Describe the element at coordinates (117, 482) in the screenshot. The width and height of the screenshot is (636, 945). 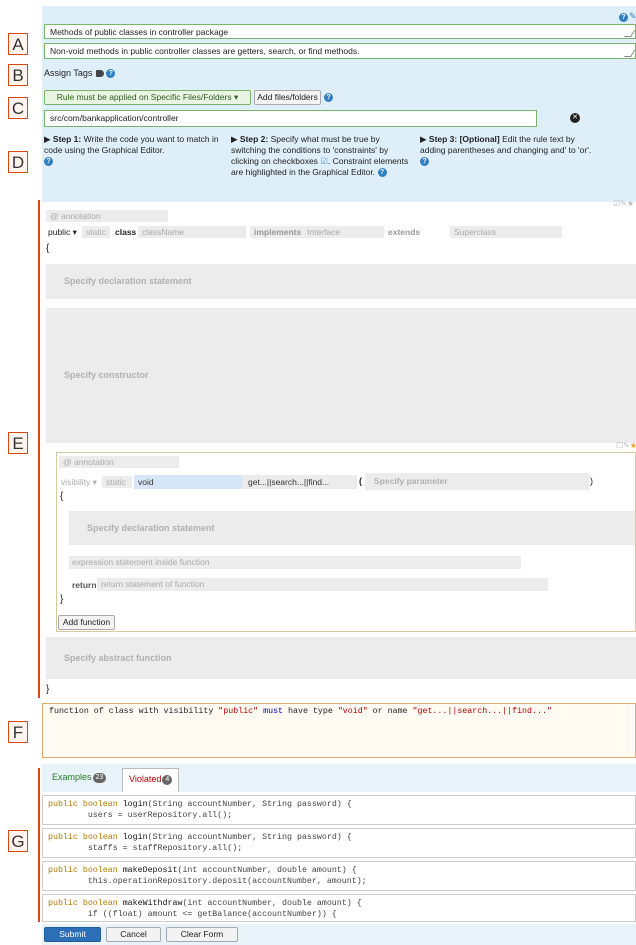
I see `function-static-toggle: static` at that location.